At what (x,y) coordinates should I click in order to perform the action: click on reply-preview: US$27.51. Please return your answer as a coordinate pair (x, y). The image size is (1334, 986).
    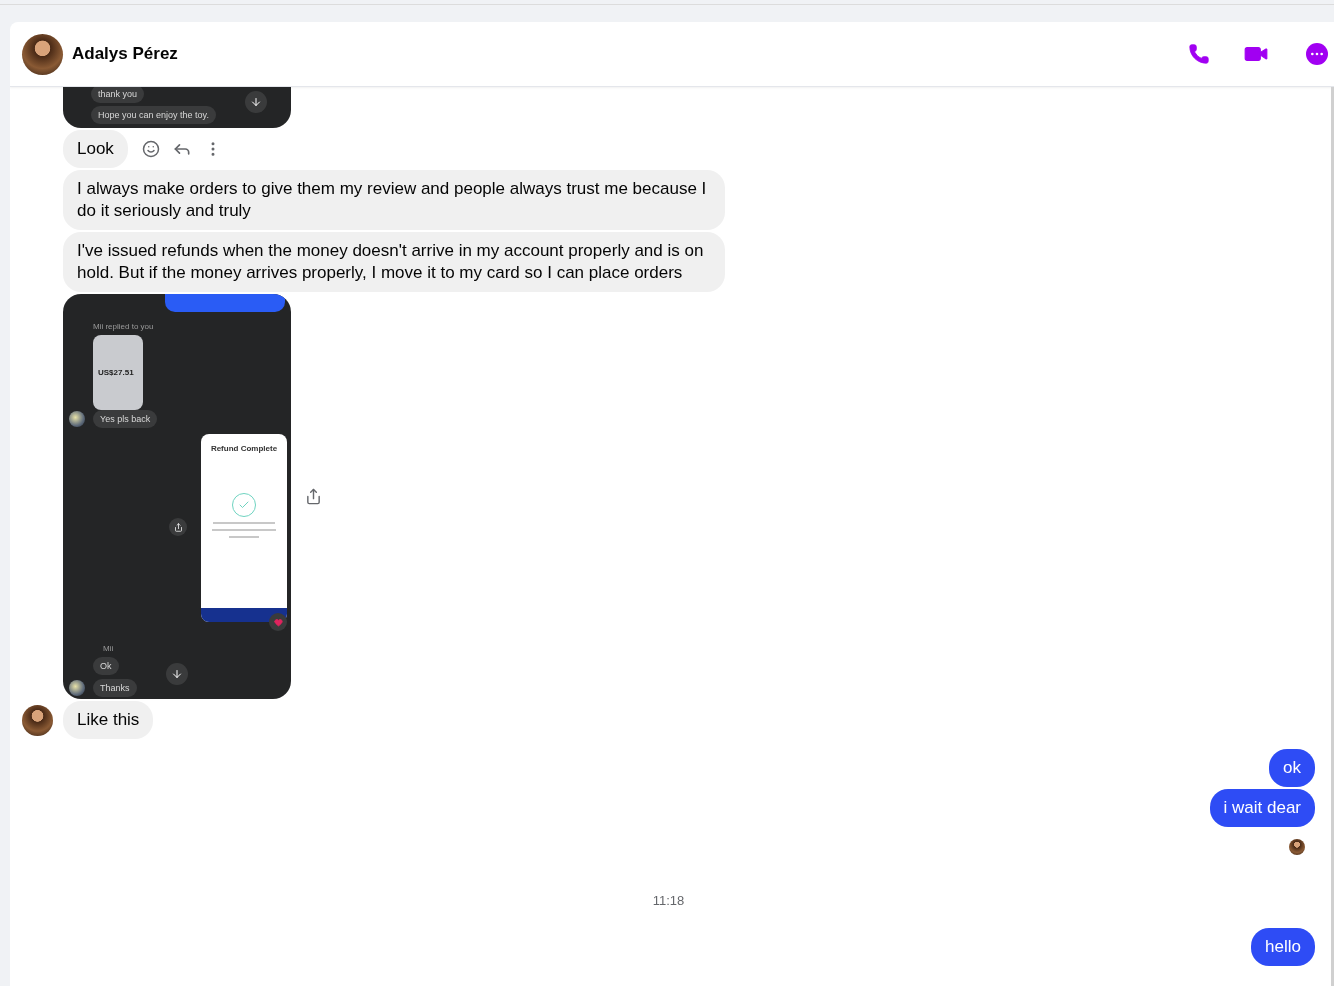
    Looking at the image, I should click on (118, 372).